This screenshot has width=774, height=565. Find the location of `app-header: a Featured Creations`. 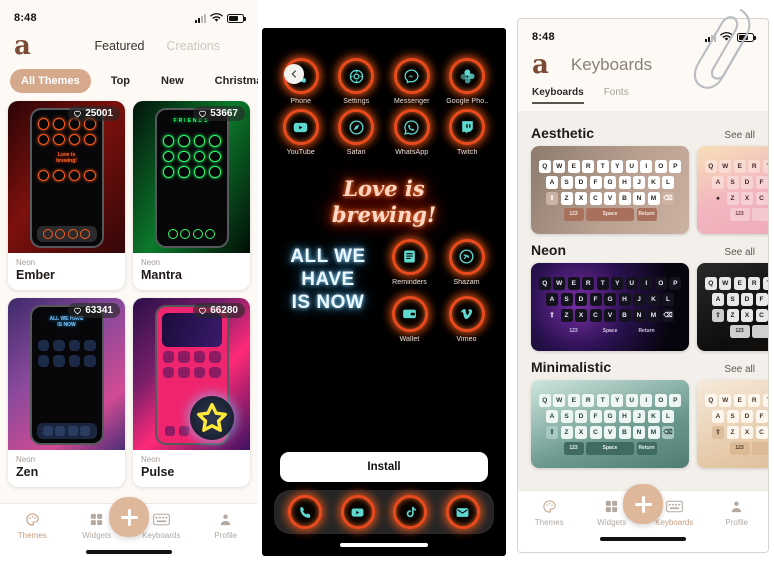

app-header: a Featured Creations is located at coordinates (129, 47).